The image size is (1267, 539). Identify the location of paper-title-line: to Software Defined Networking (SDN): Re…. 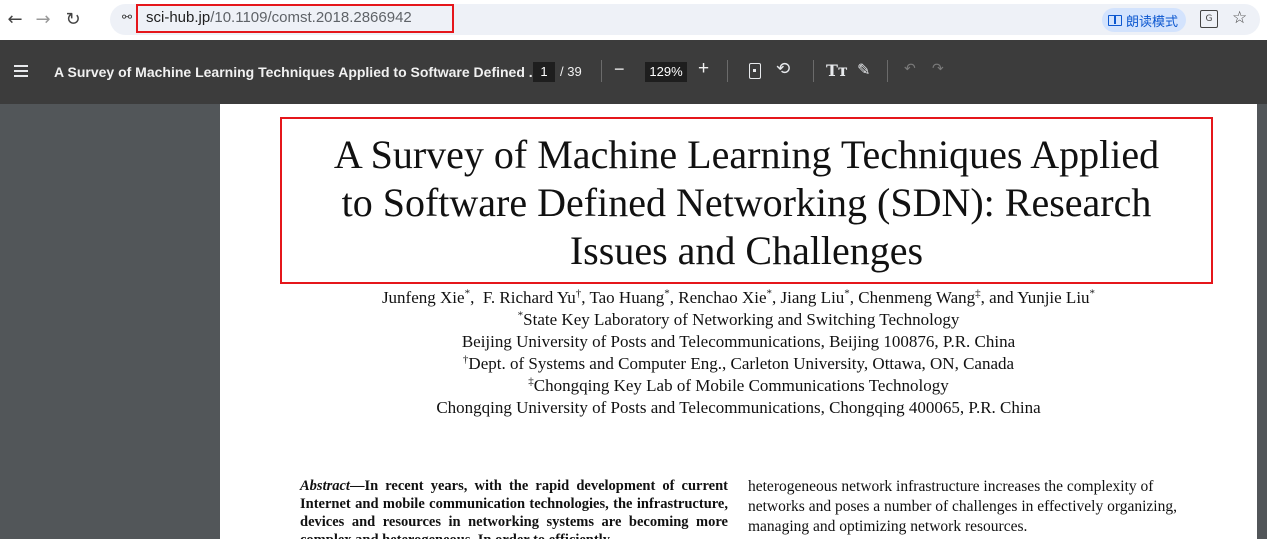
(746, 202).